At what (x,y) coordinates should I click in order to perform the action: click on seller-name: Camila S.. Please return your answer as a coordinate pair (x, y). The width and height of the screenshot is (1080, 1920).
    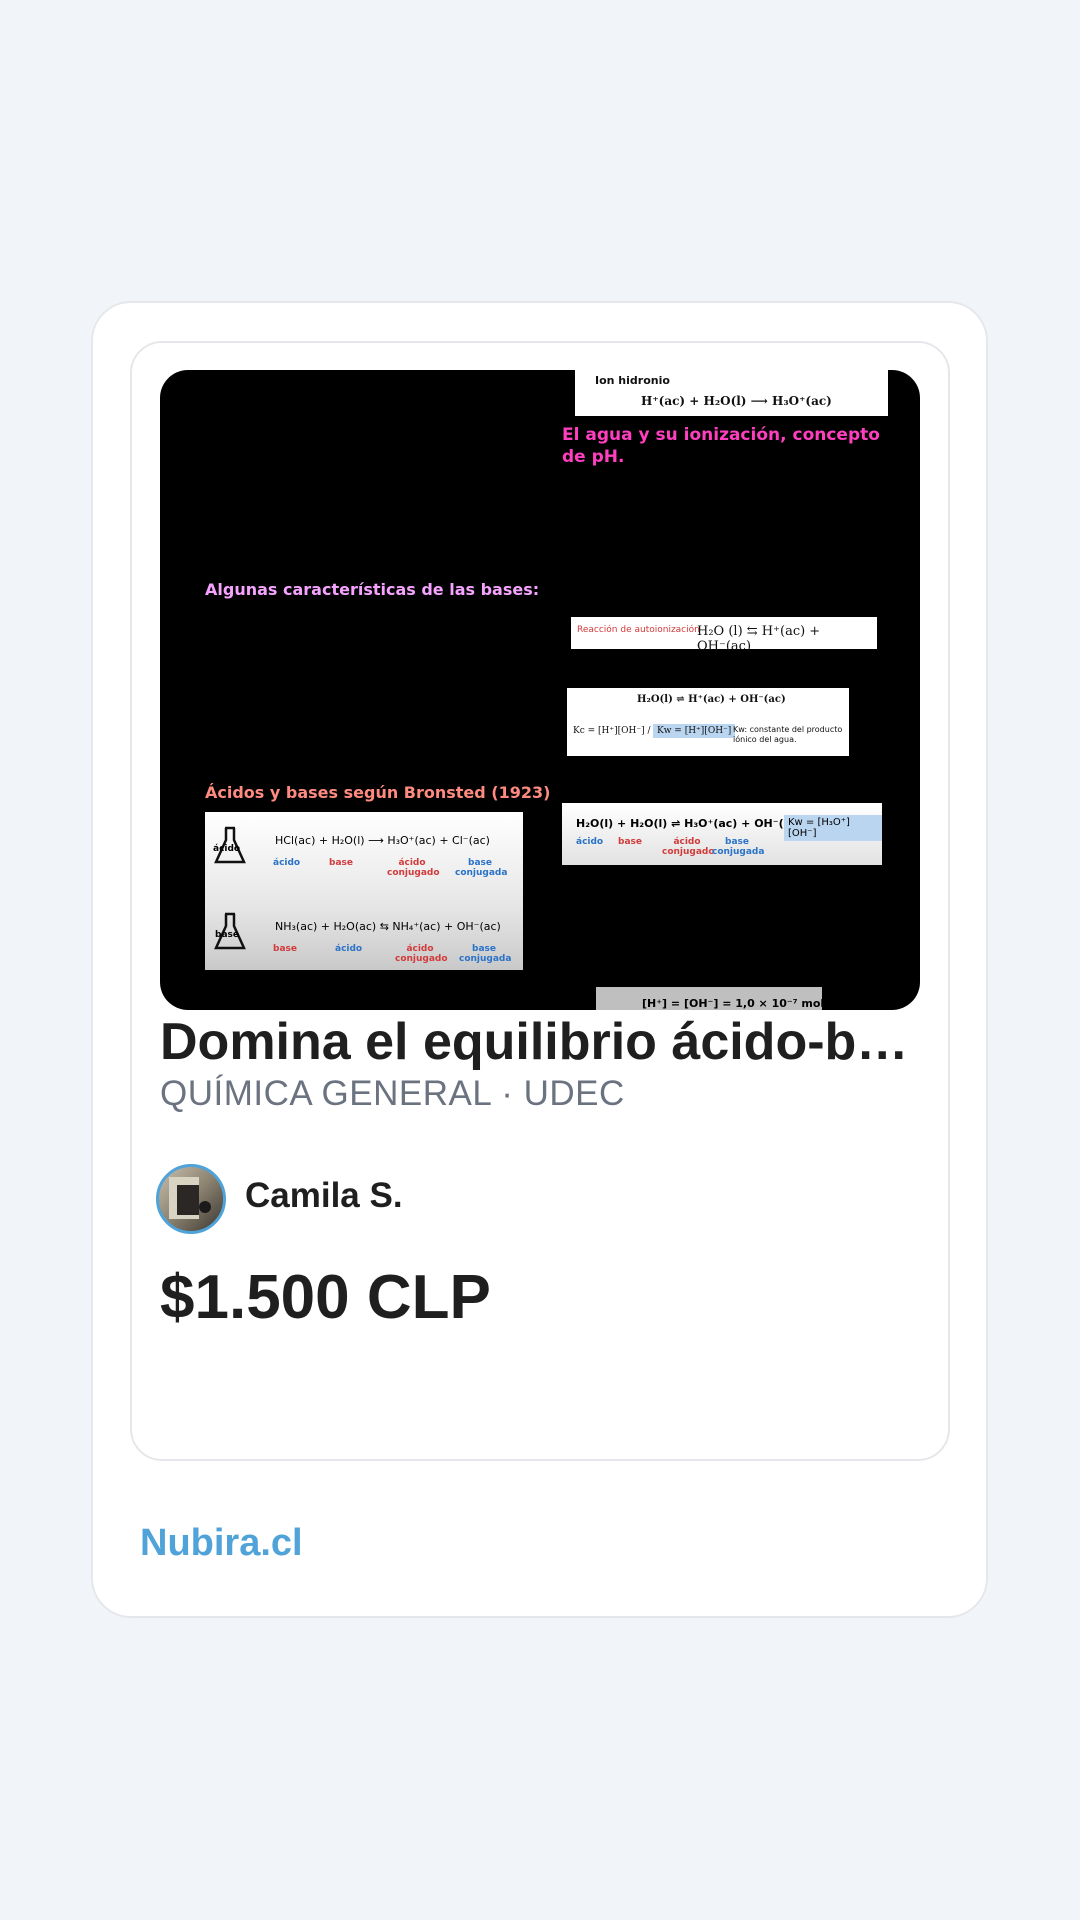
    Looking at the image, I should click on (324, 1196).